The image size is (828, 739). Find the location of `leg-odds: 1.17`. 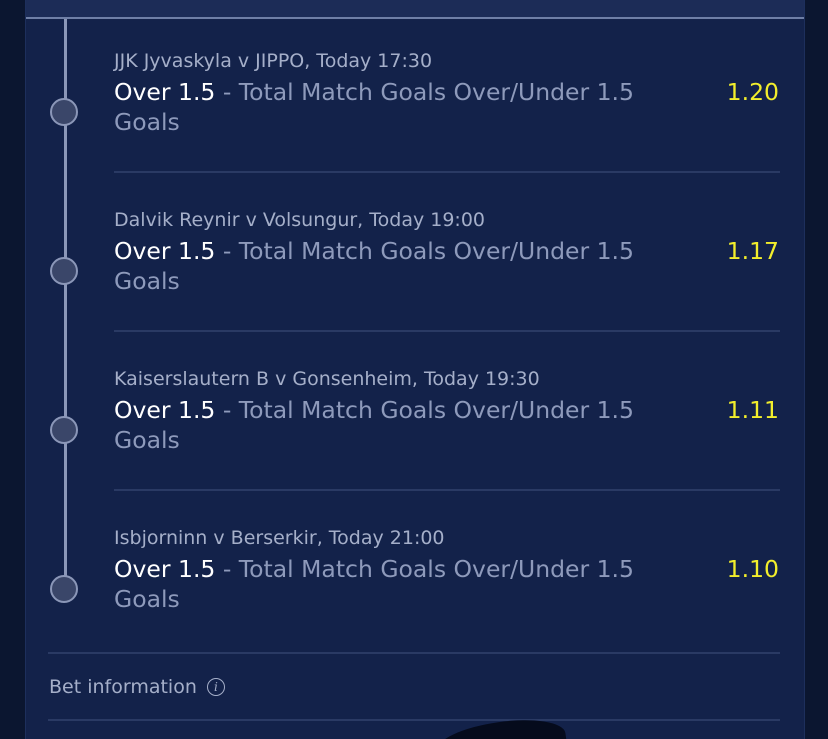

leg-odds: 1.17 is located at coordinates (752, 251).